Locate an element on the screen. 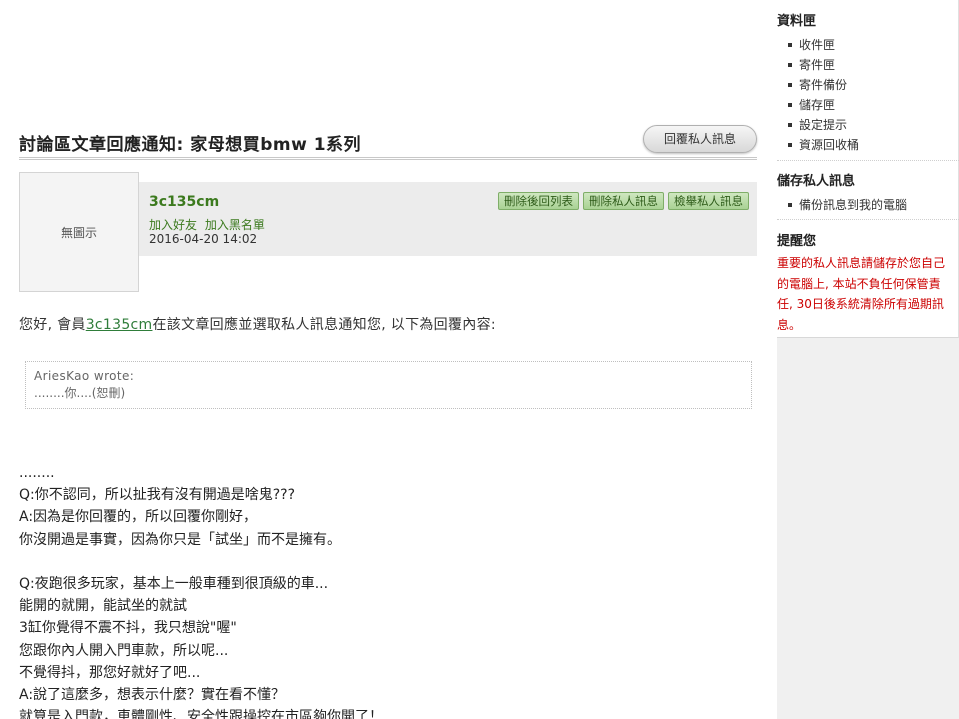 The height and width of the screenshot is (719, 959). report-pm-button: 檢舉私人訊息 is located at coordinates (708, 201).